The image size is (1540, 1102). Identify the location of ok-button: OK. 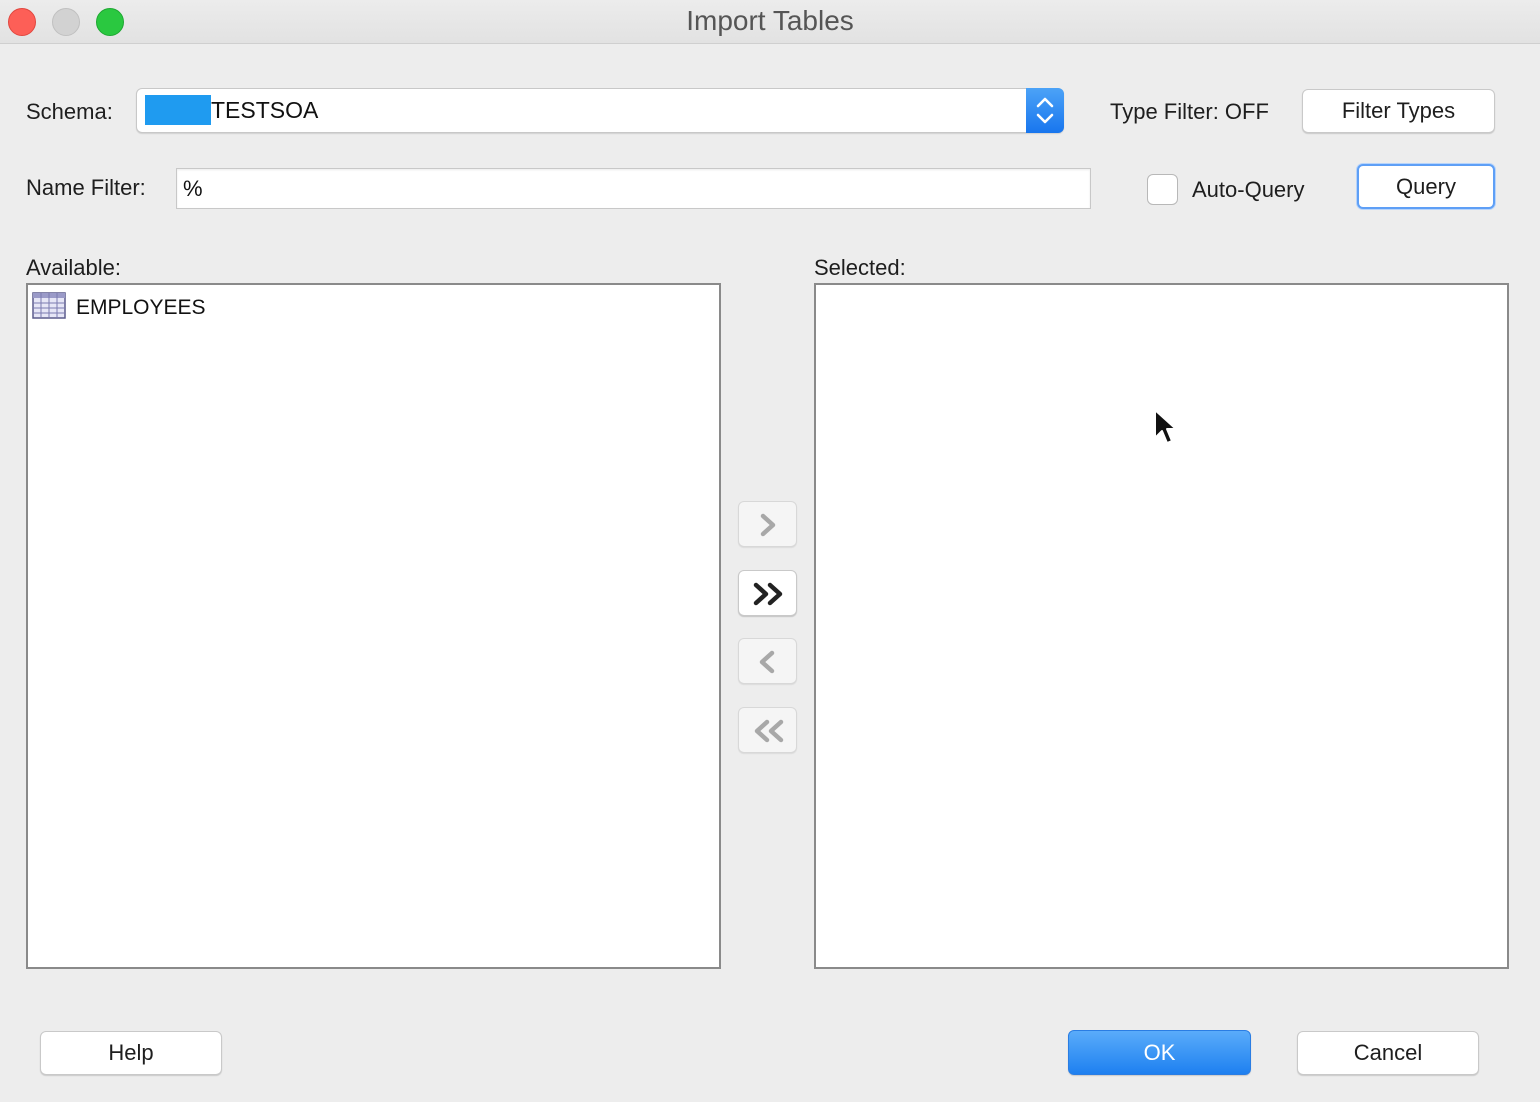
(1159, 1052).